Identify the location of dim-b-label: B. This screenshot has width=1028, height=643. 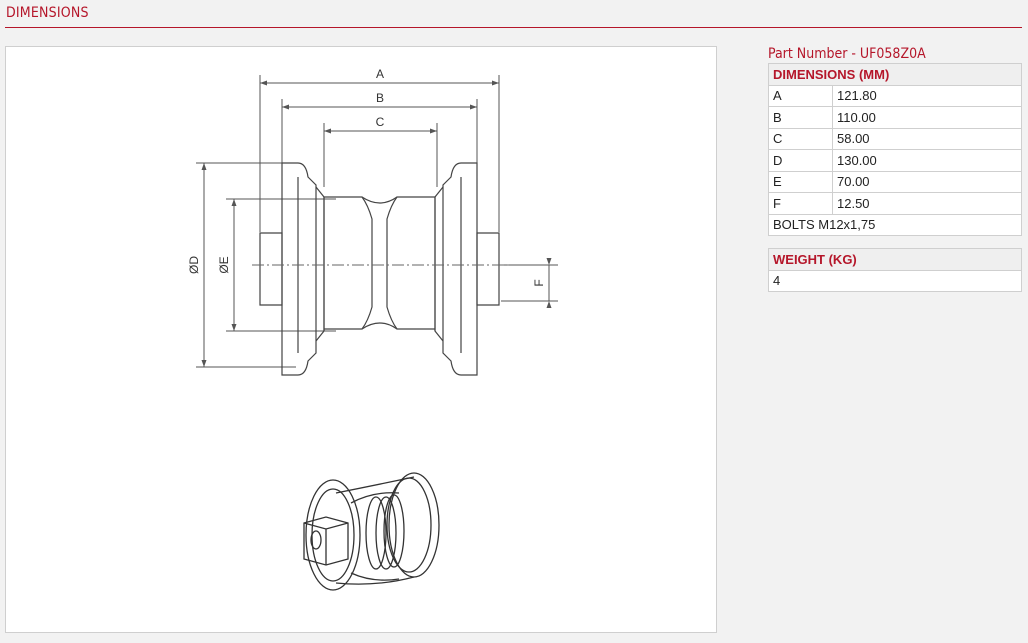
(380, 98).